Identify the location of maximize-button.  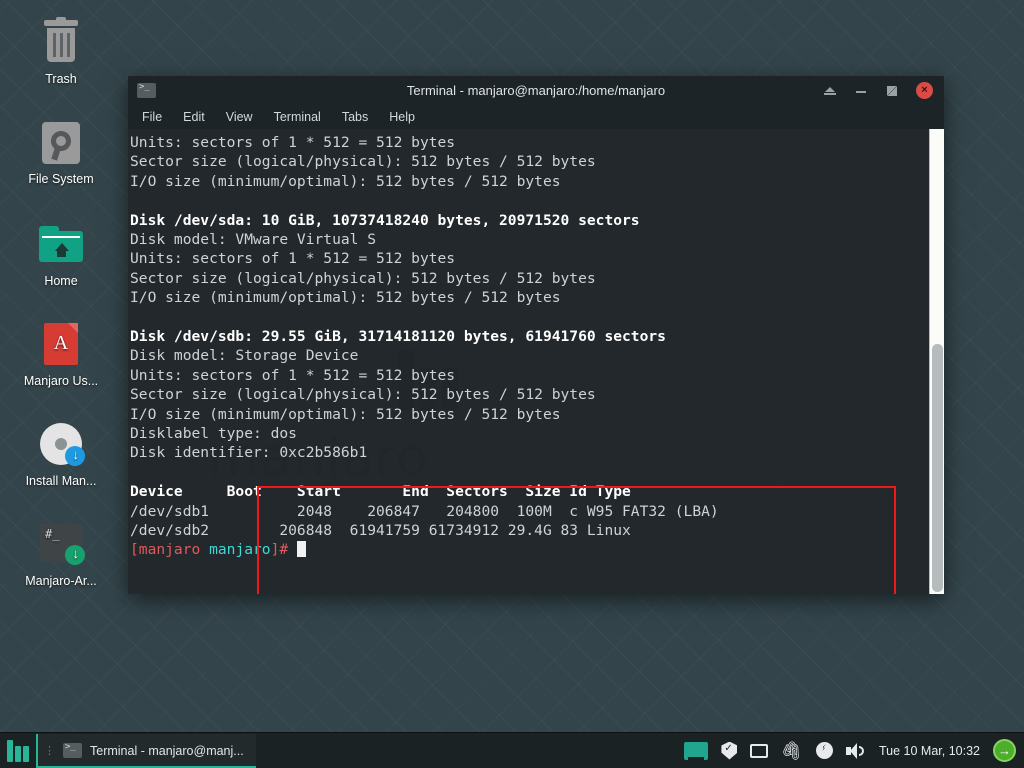
(892, 91).